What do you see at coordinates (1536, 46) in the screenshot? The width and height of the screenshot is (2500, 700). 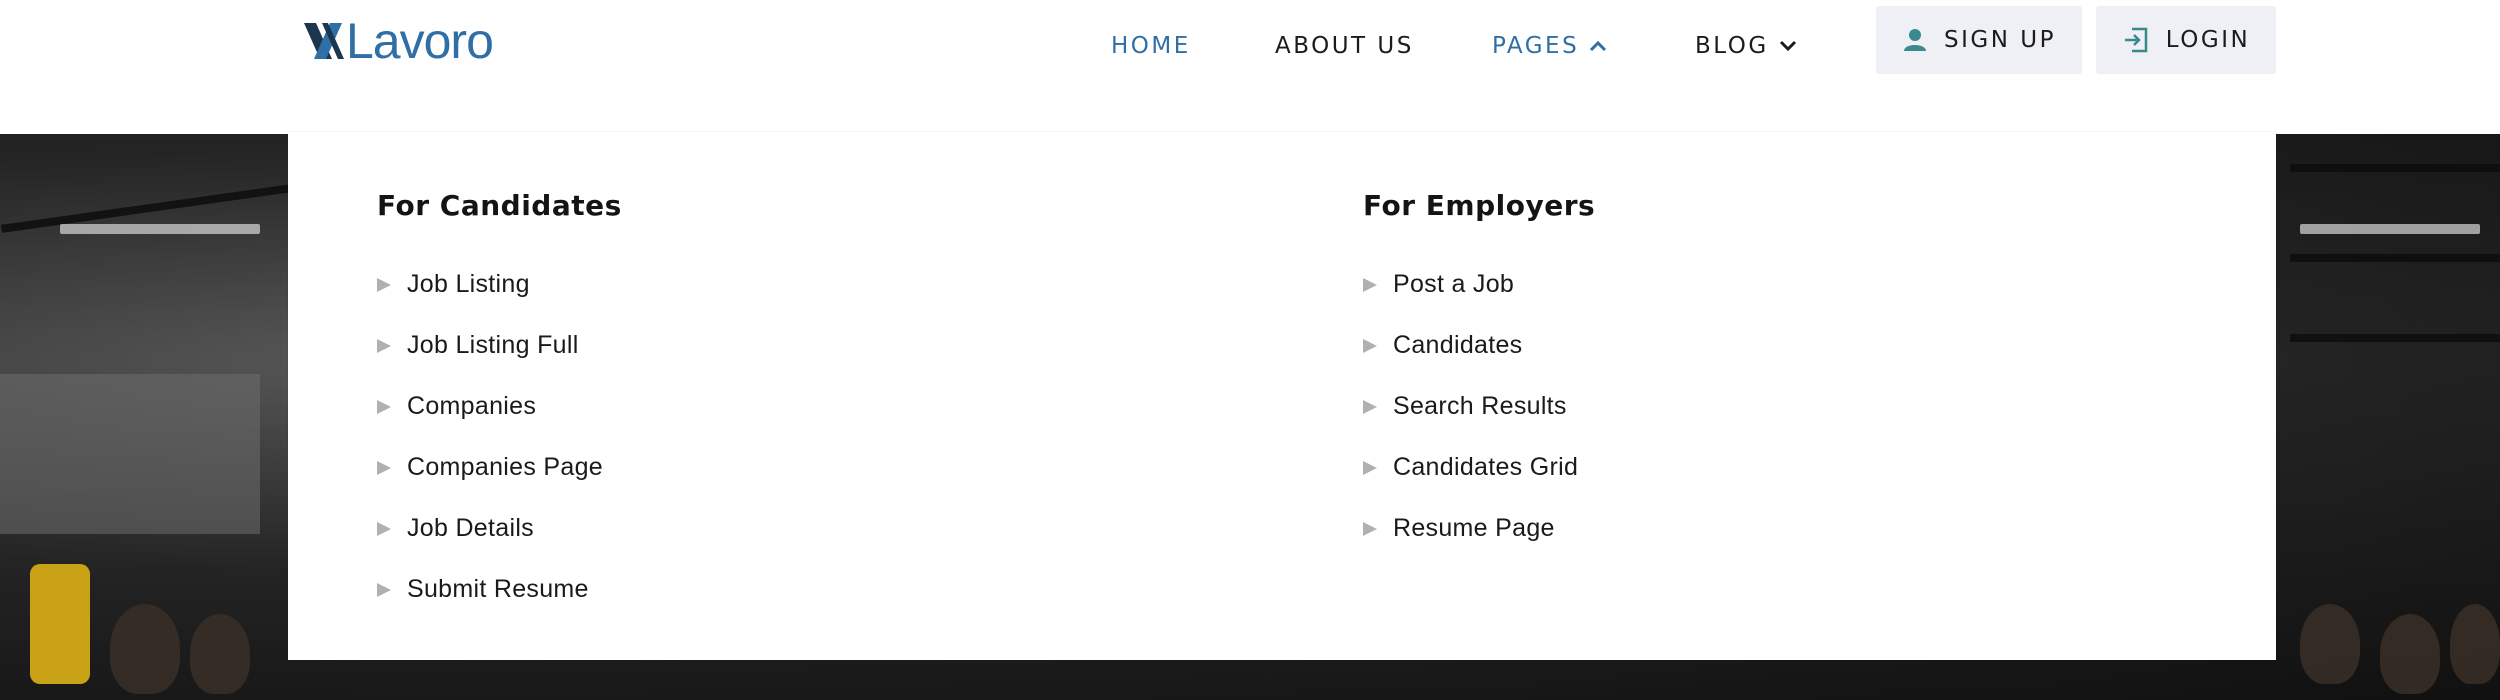 I see `nav-pages-label: PAGES` at bounding box center [1536, 46].